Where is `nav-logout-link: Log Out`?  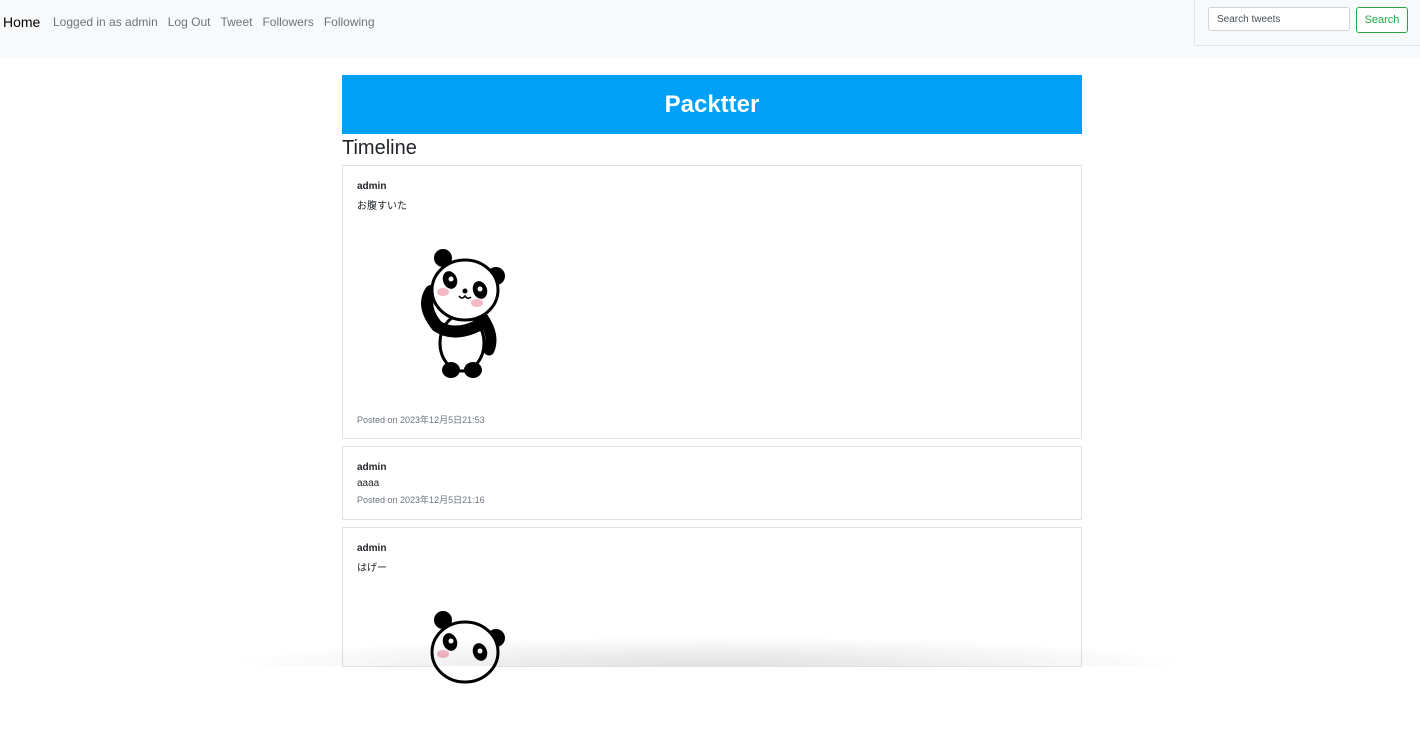 nav-logout-link: Log Out is located at coordinates (189, 23).